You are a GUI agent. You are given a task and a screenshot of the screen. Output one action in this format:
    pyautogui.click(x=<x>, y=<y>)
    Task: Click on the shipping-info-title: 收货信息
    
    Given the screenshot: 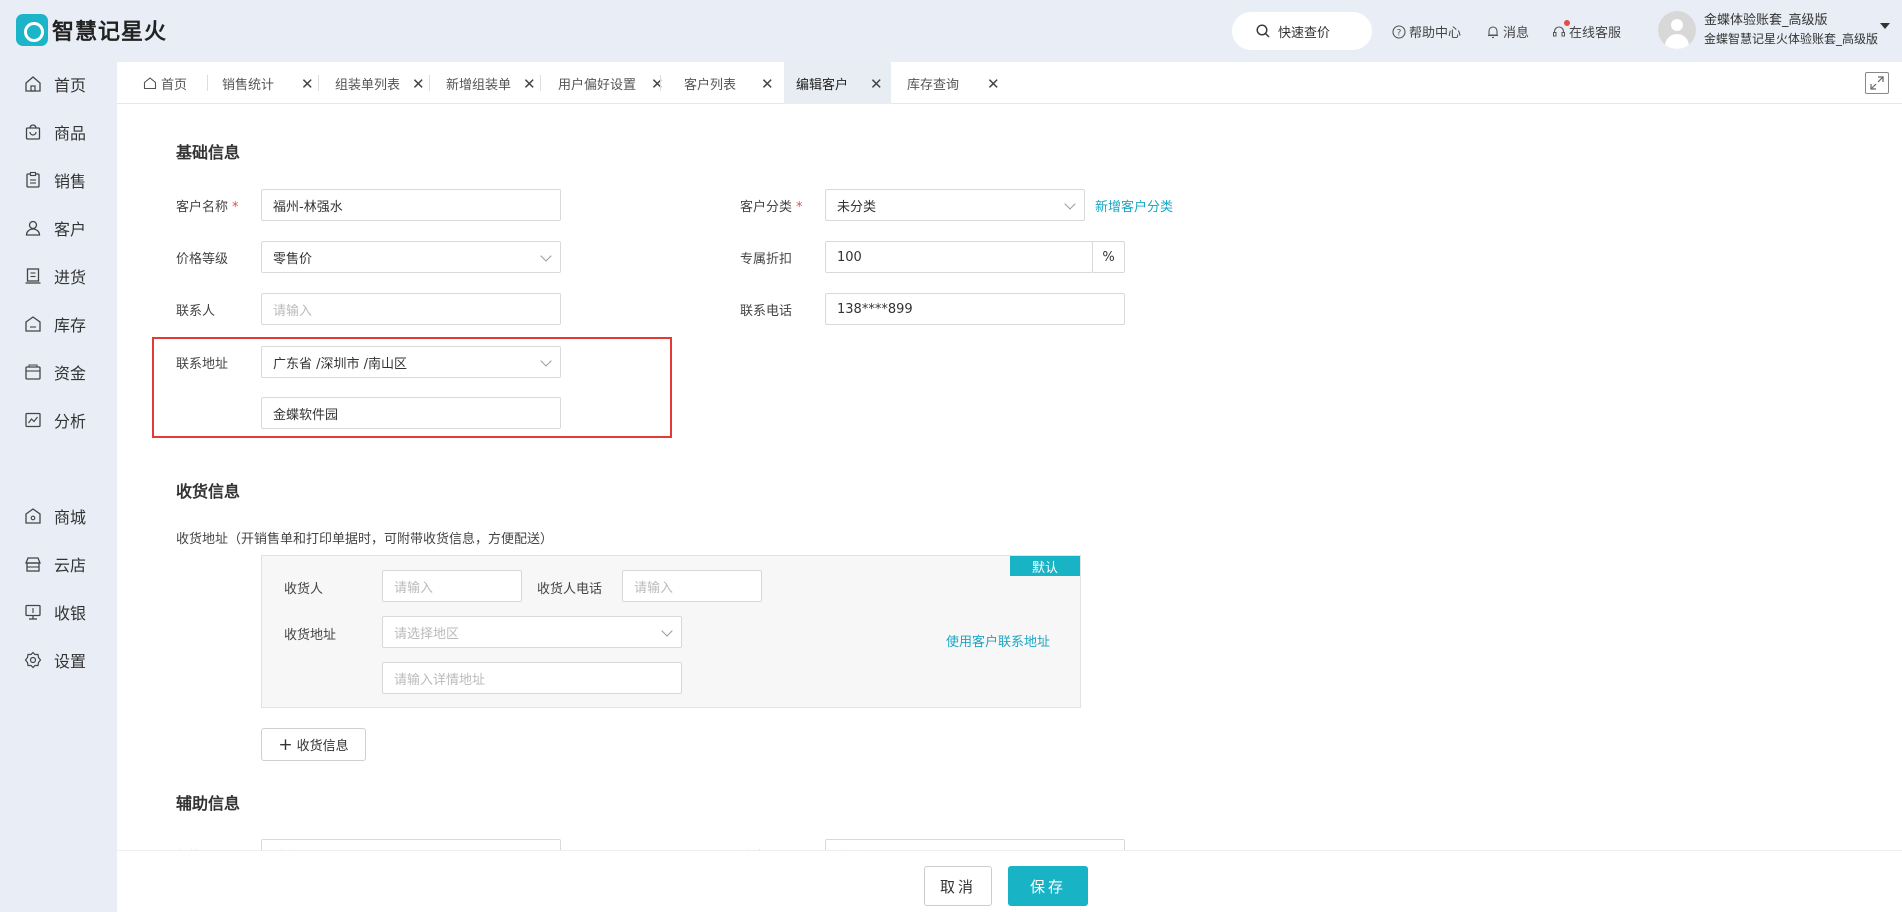 What is the action you would take?
    pyautogui.click(x=208, y=491)
    